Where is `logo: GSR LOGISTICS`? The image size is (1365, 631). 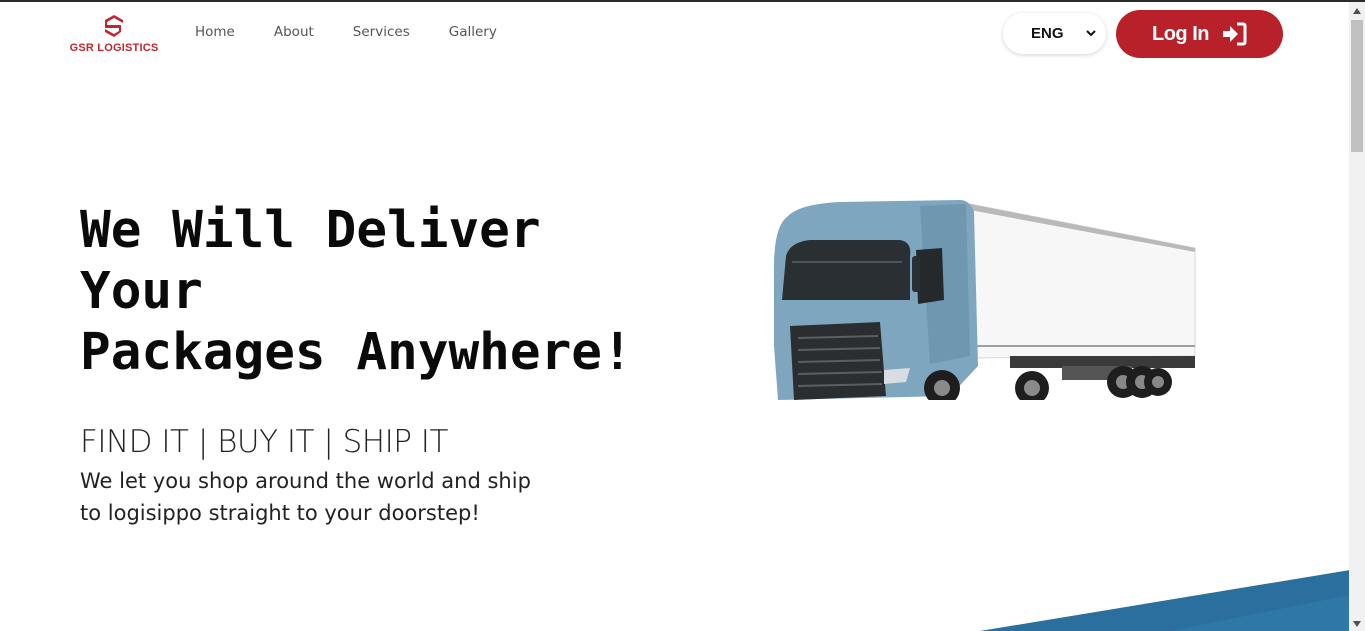 logo: GSR LOGISTICS is located at coordinates (114, 35).